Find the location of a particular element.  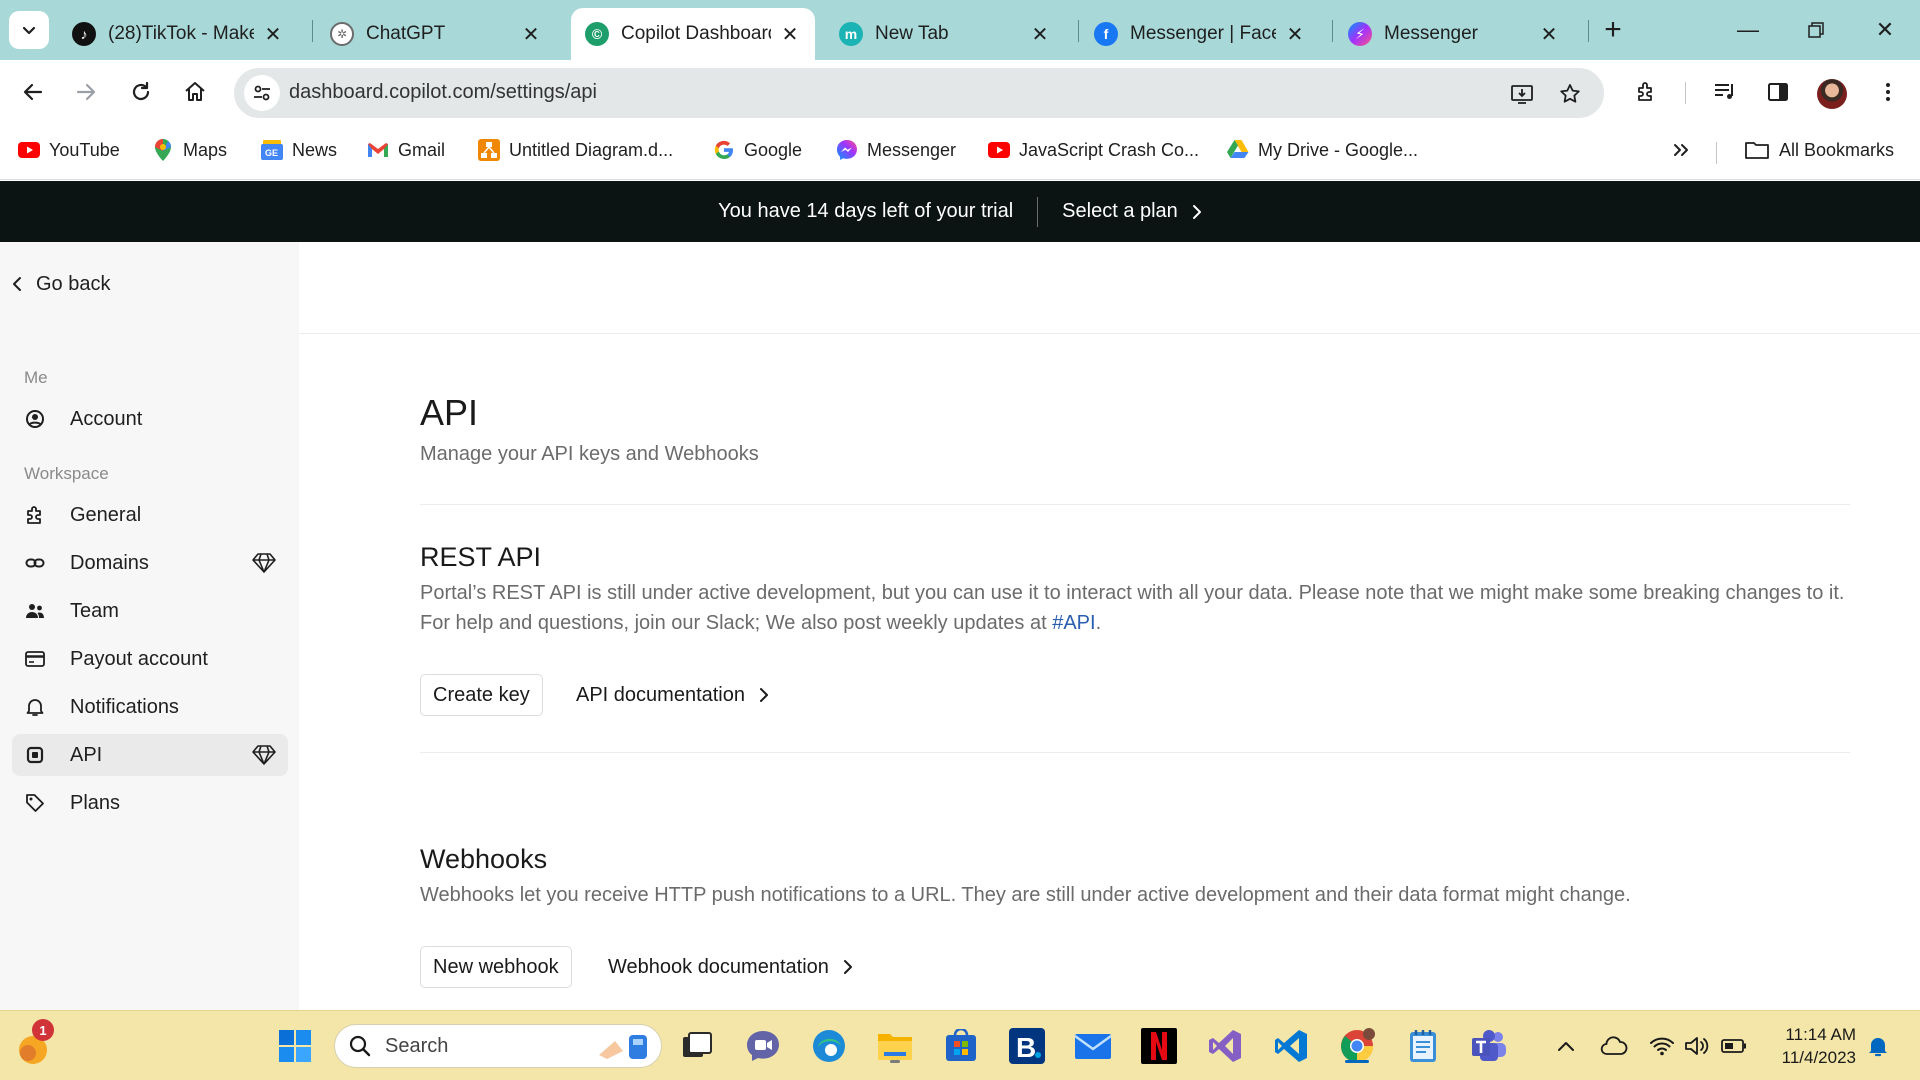

card-icon is located at coordinates (35, 659).